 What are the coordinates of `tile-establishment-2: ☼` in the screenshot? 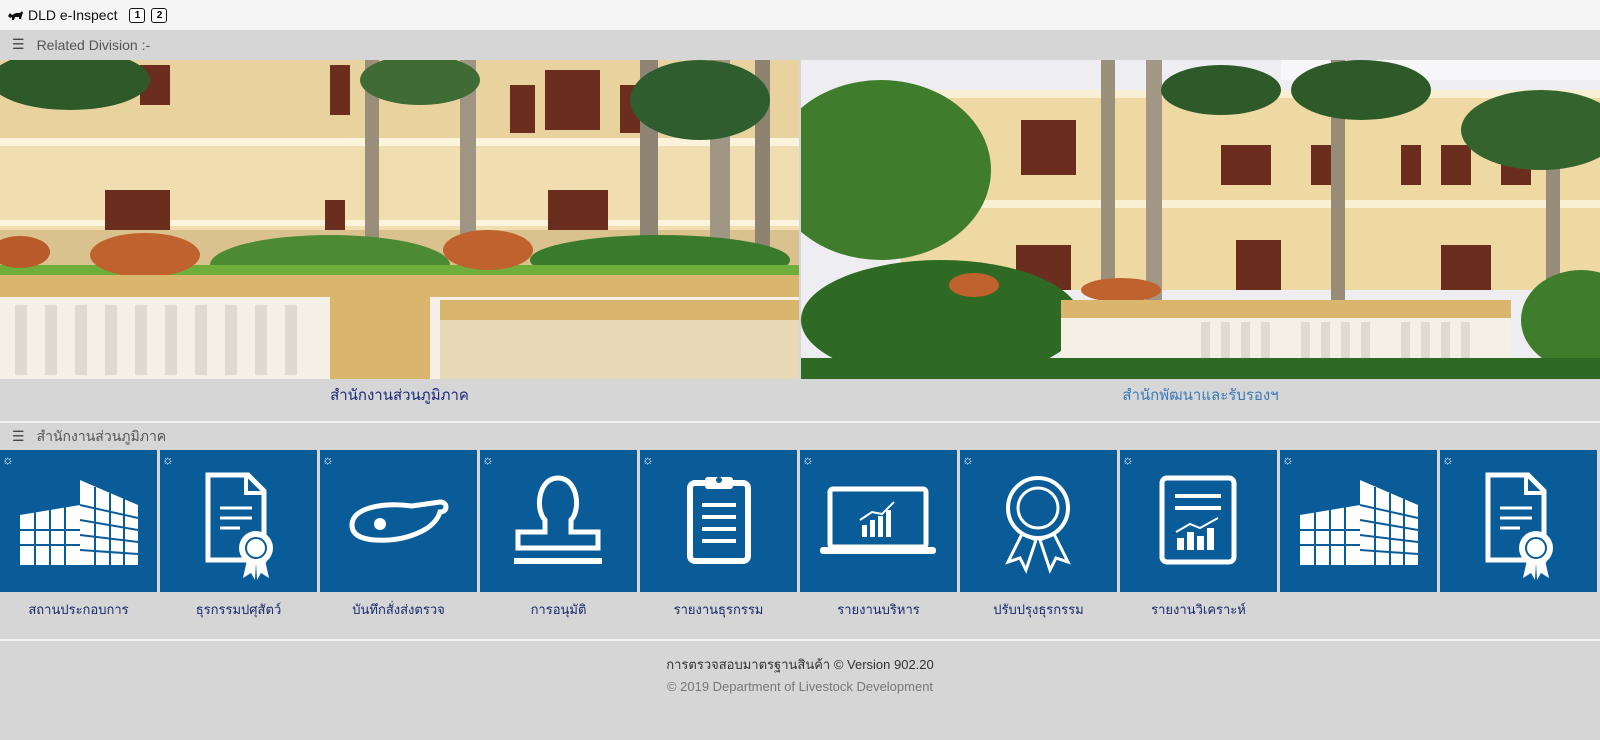 It's located at (1358, 521).